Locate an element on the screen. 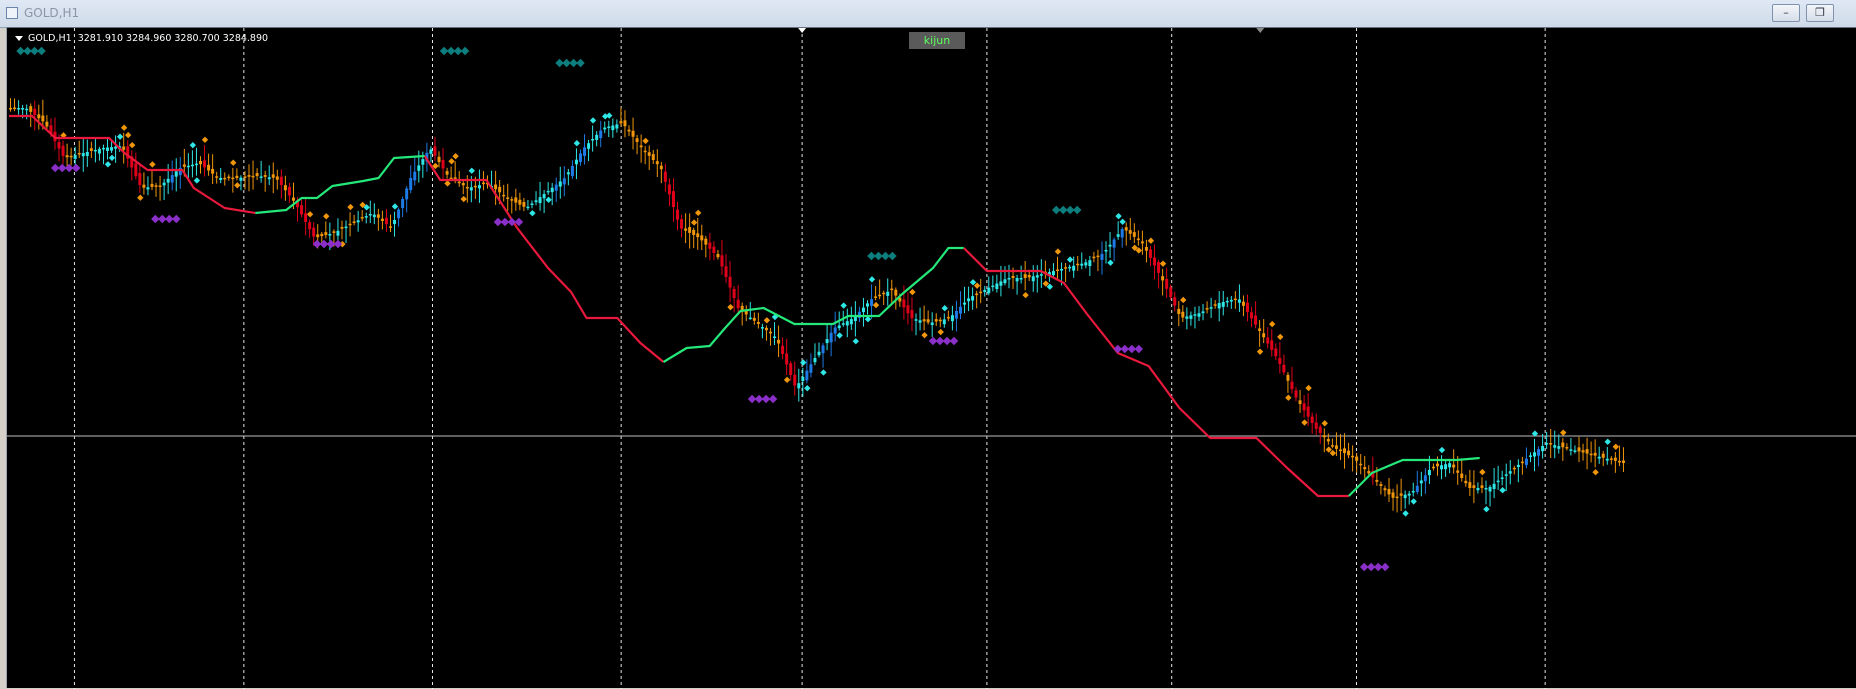 The image size is (1856, 689). top-signal-diamond is located at coordinates (1077, 210).